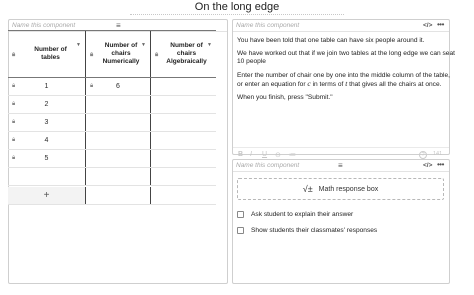 The image size is (474, 295). What do you see at coordinates (118, 54) in the screenshot?
I see `column-header-numerically: 🔒︎ Number of chairs Numerically ▼` at bounding box center [118, 54].